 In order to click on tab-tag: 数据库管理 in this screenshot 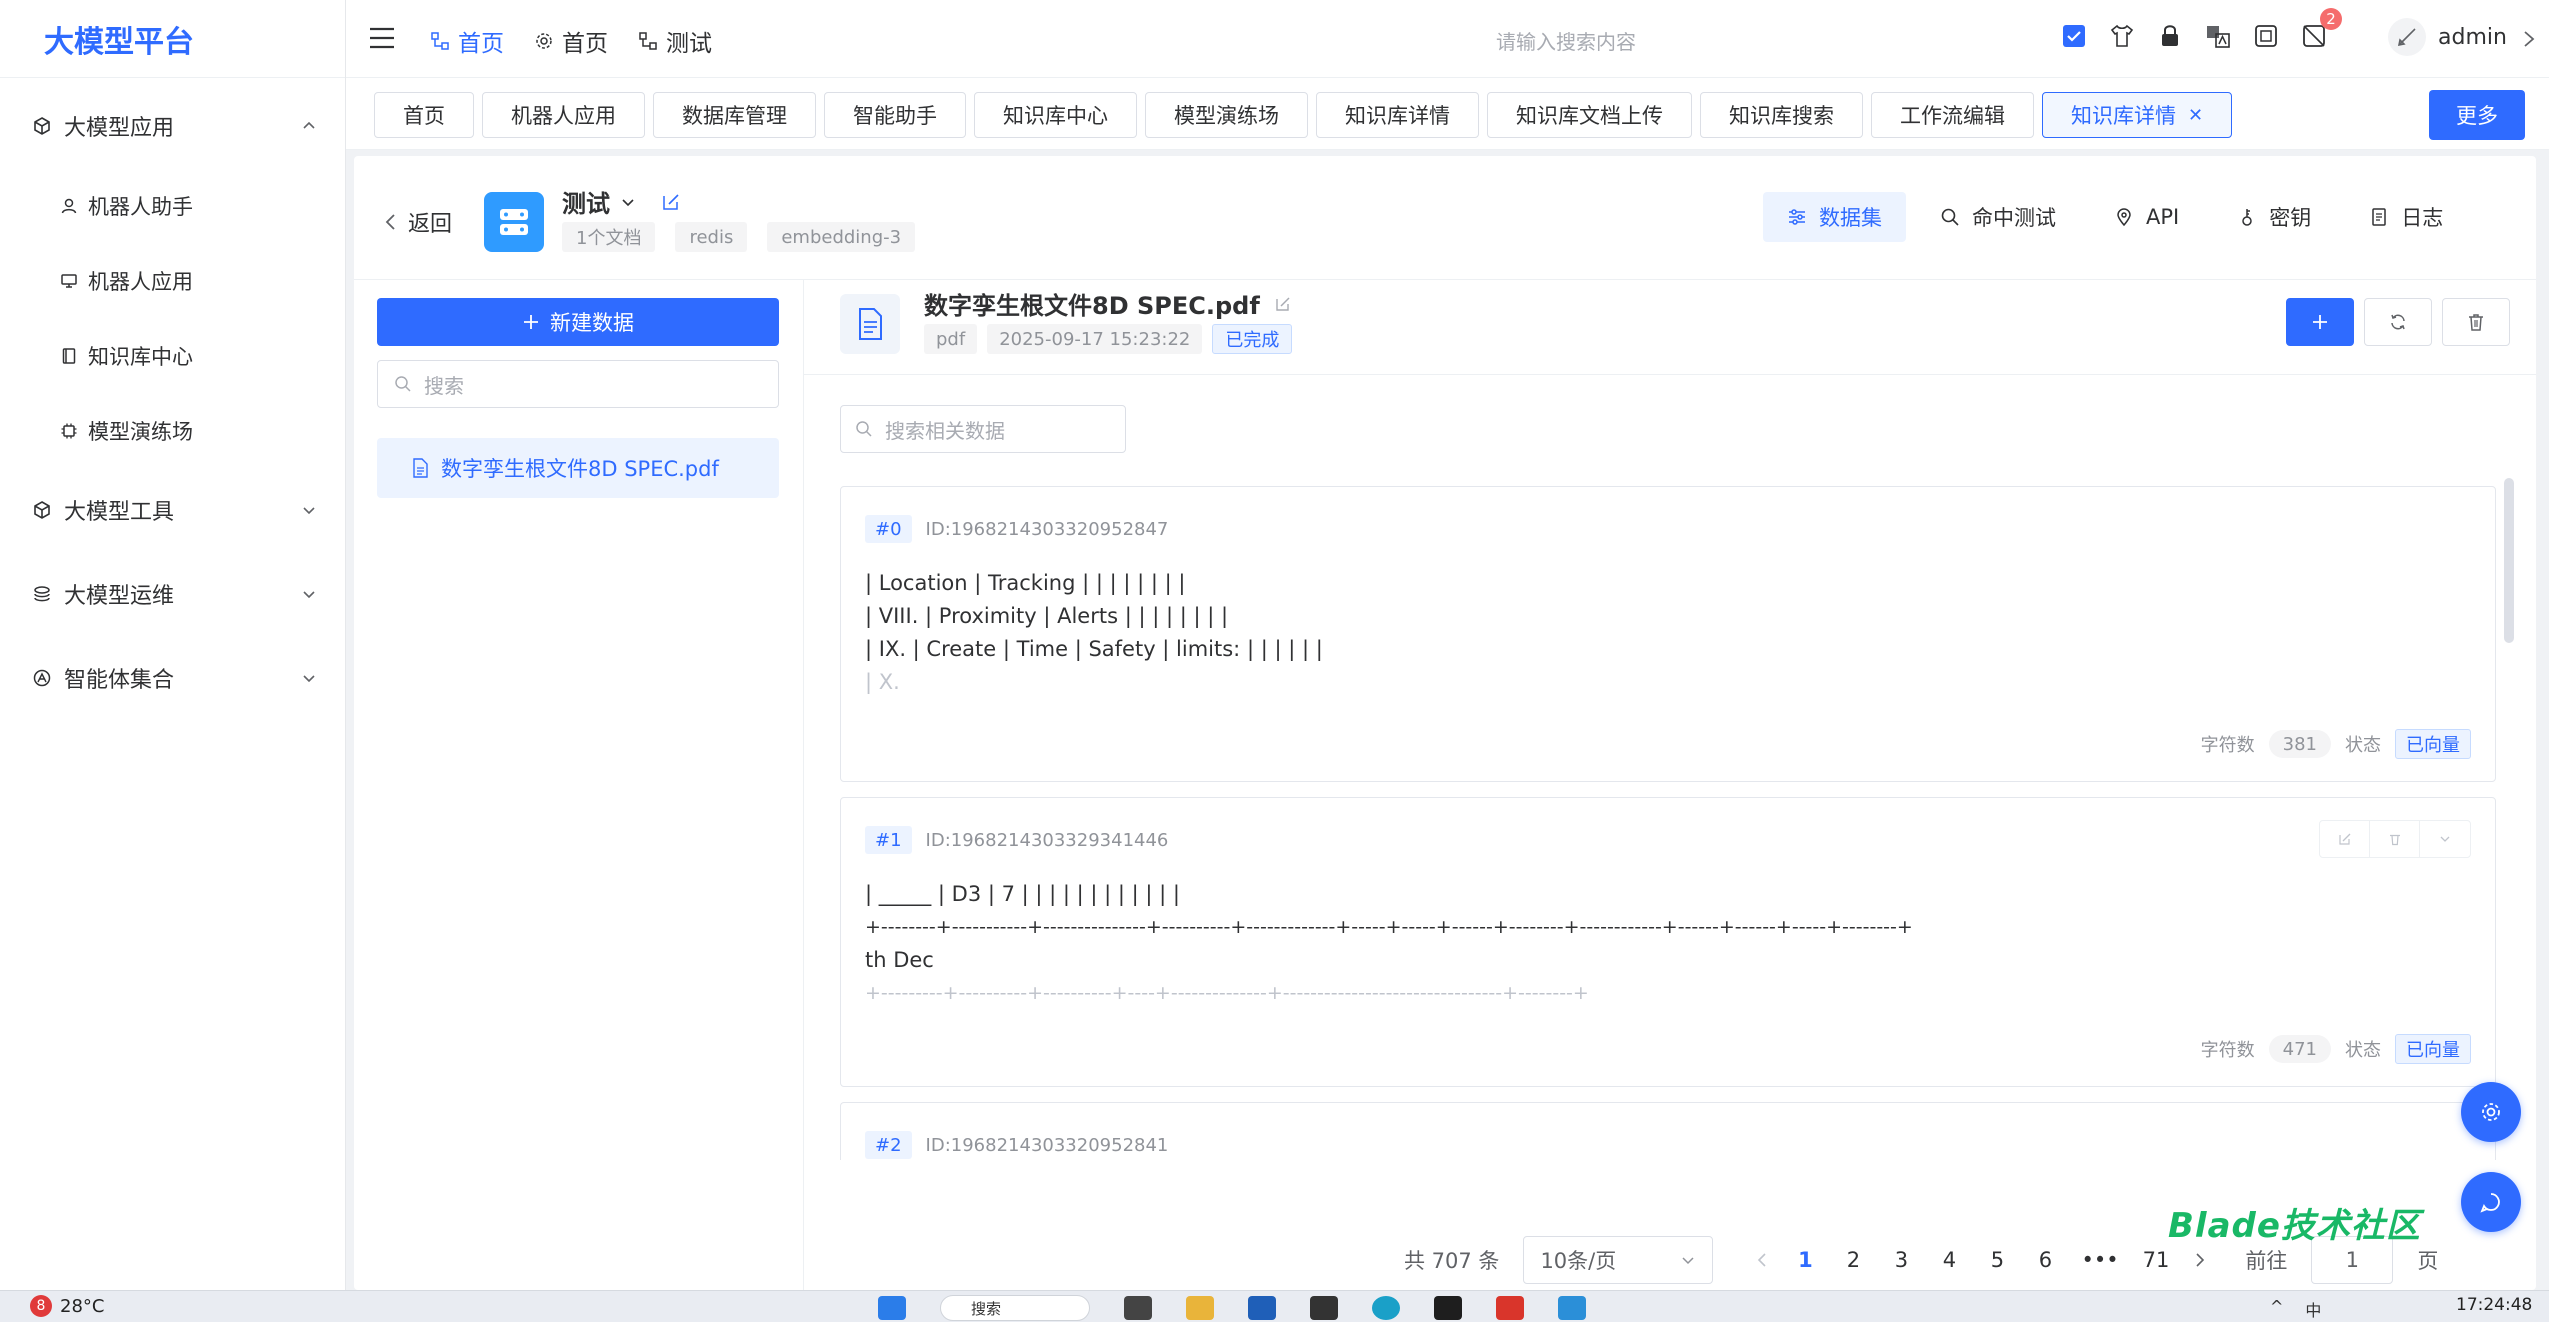, I will do `click(734, 115)`.